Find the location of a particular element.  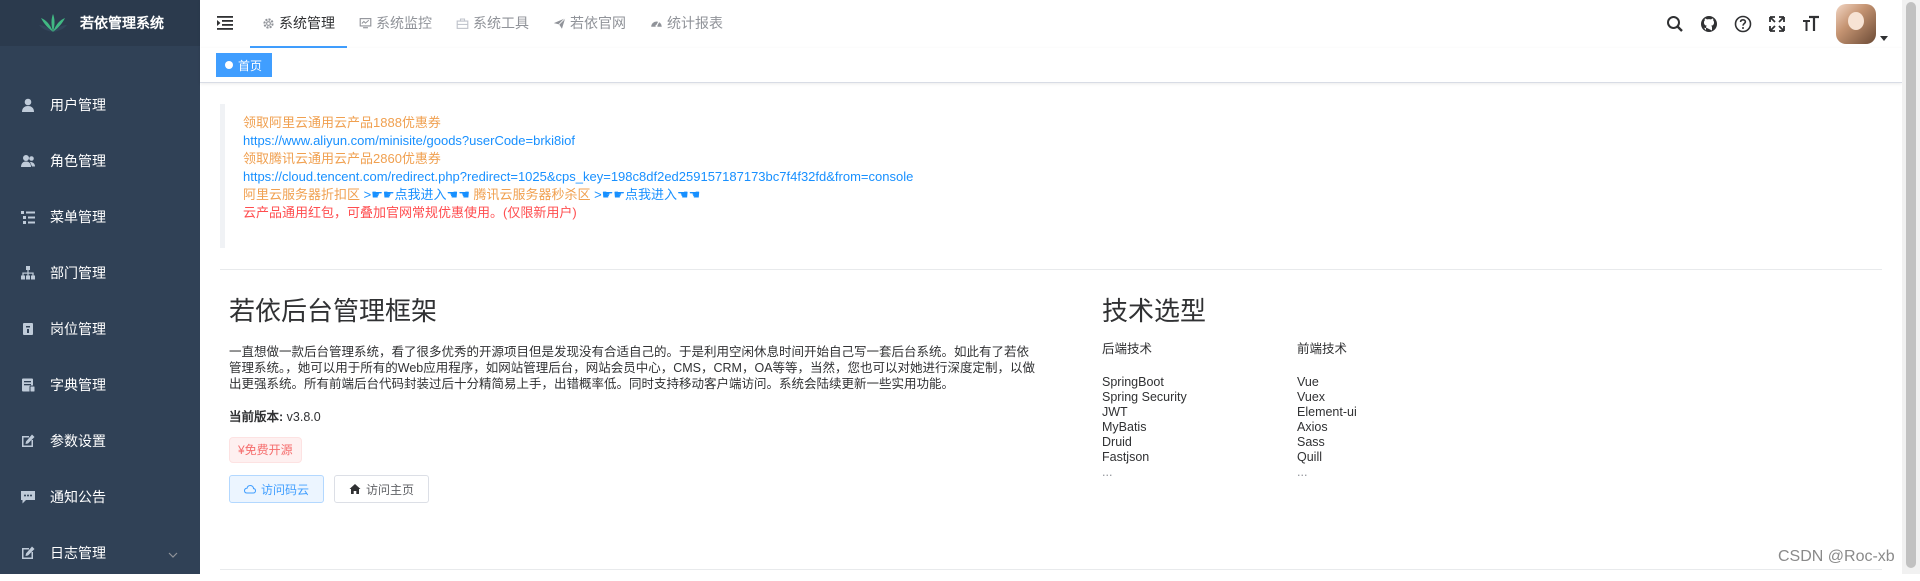

logo-icon is located at coordinates (53, 23).